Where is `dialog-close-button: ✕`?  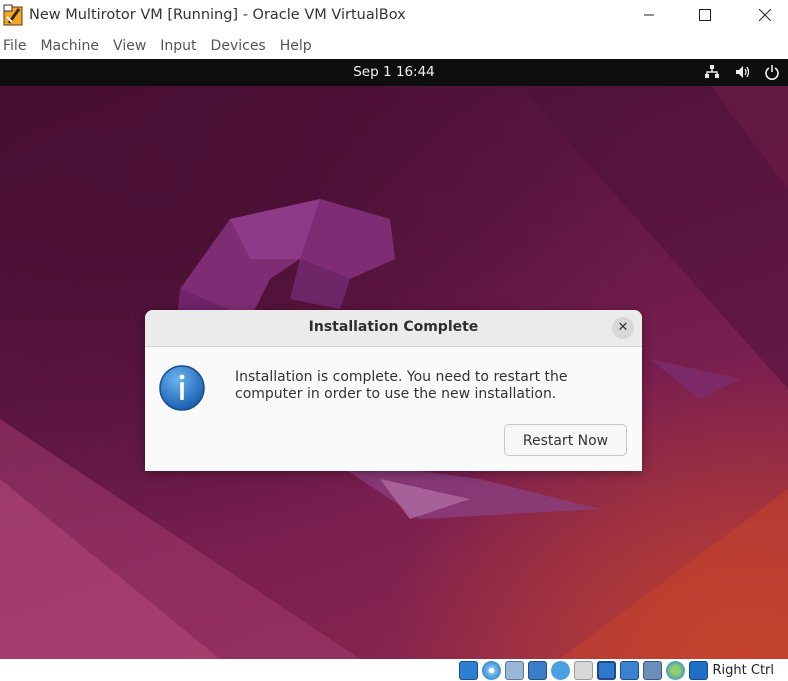 dialog-close-button: ✕ is located at coordinates (623, 328).